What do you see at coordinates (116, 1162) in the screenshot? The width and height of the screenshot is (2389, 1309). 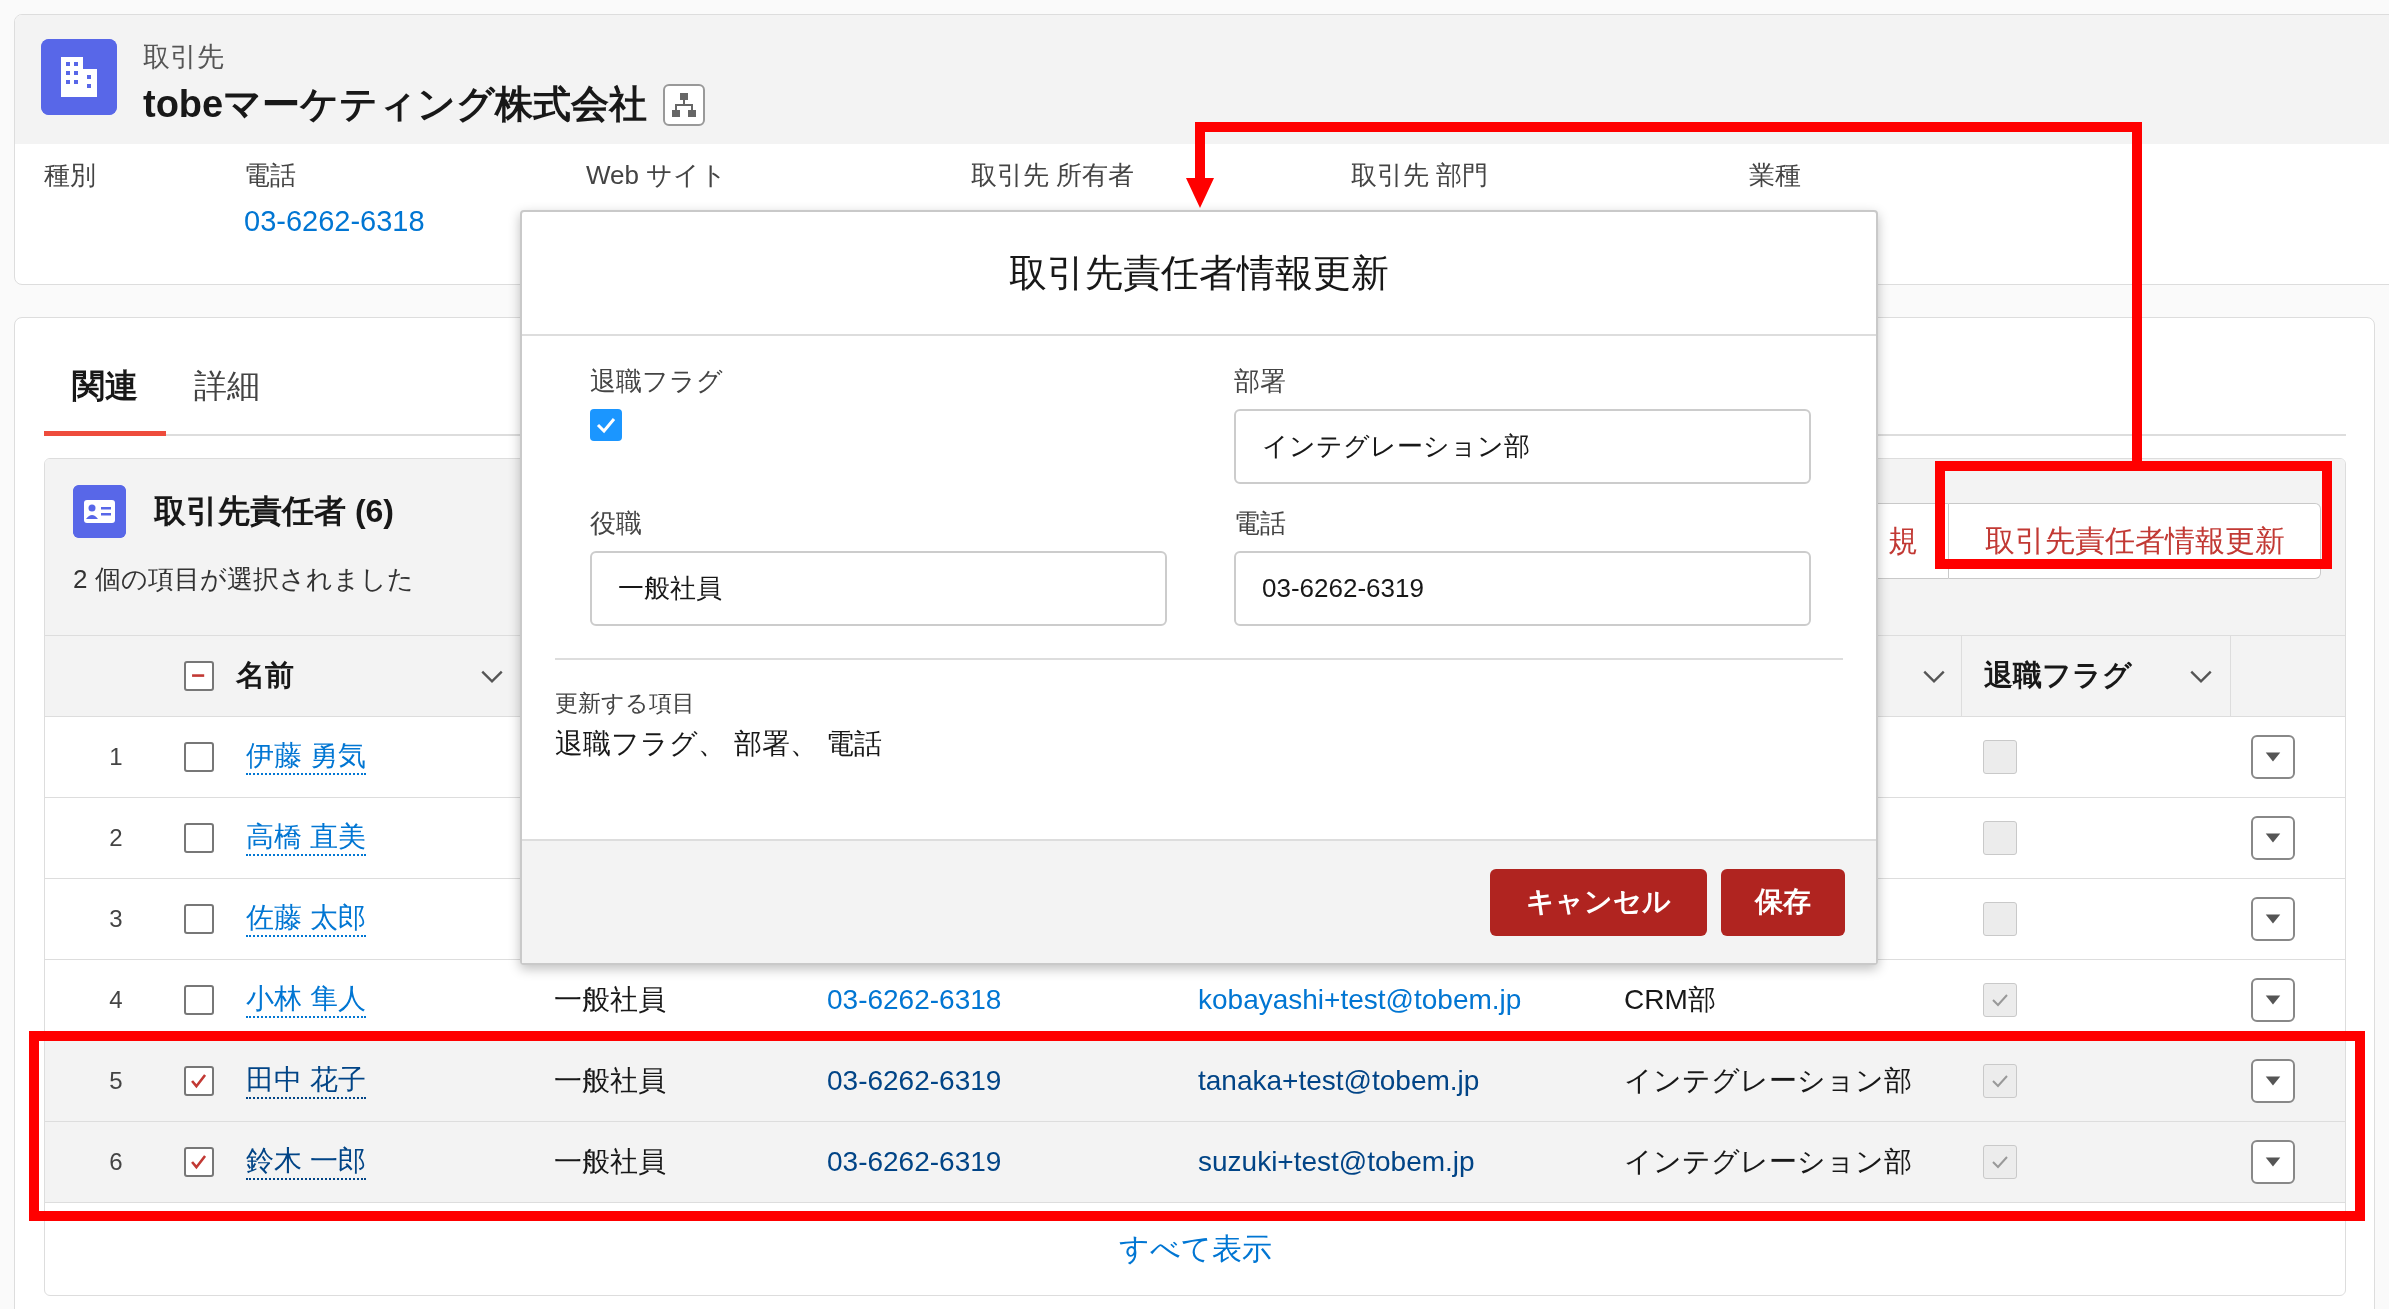 I see `row-number: 6` at bounding box center [116, 1162].